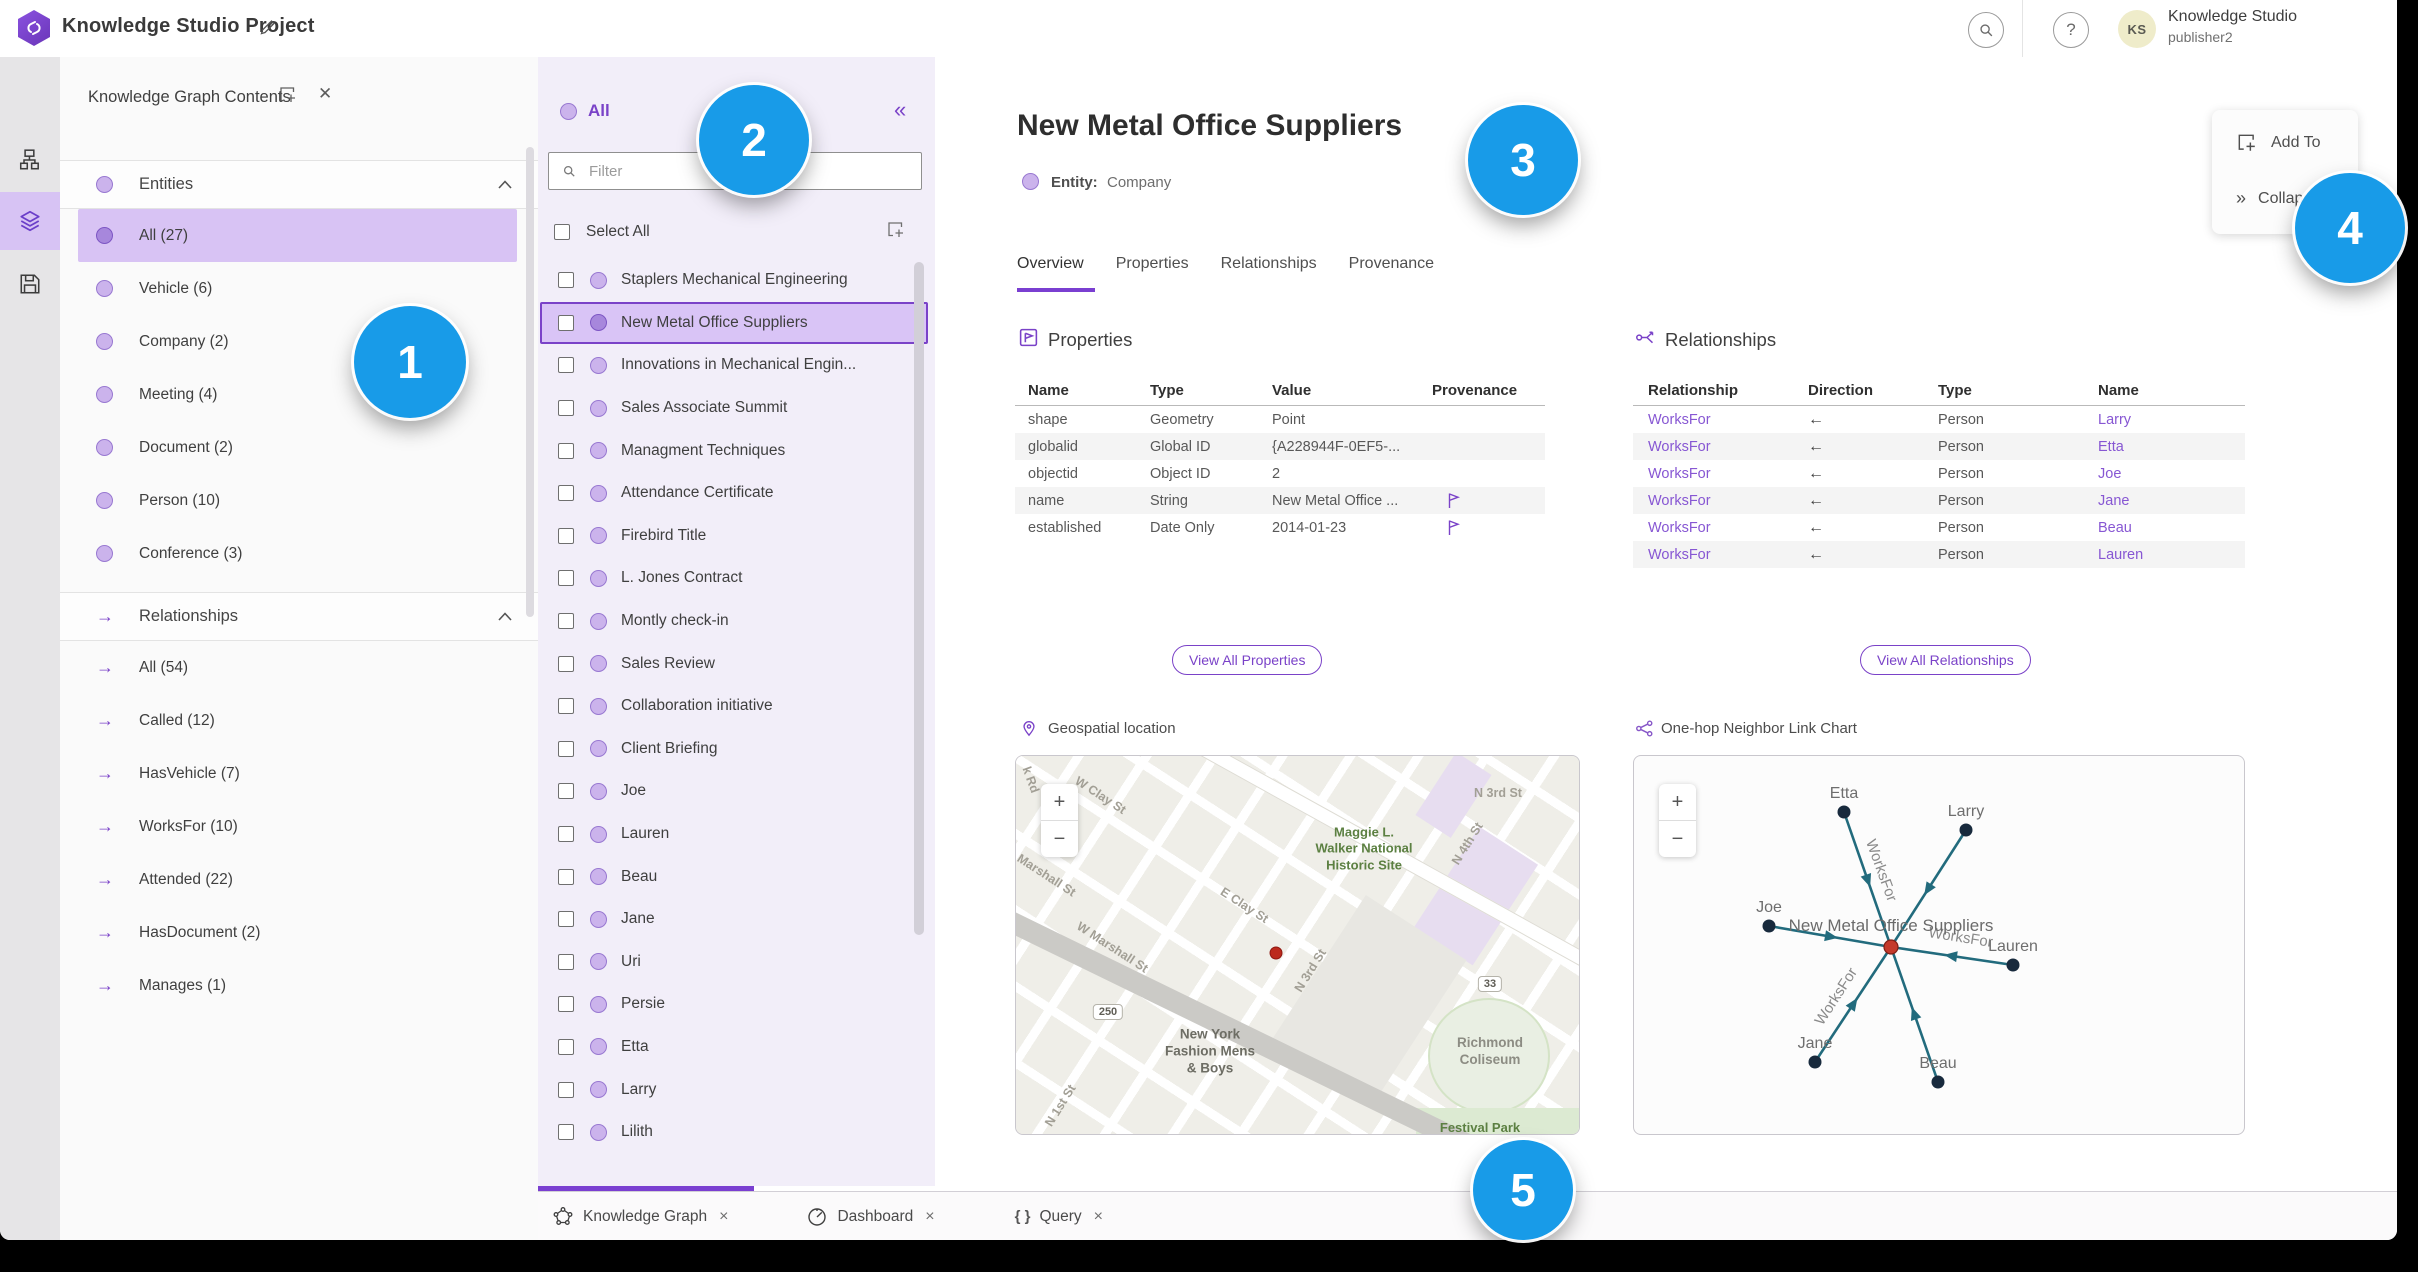  What do you see at coordinates (297, 932) in the screenshot?
I see `relationship-type-item: → HasDocument (2)` at bounding box center [297, 932].